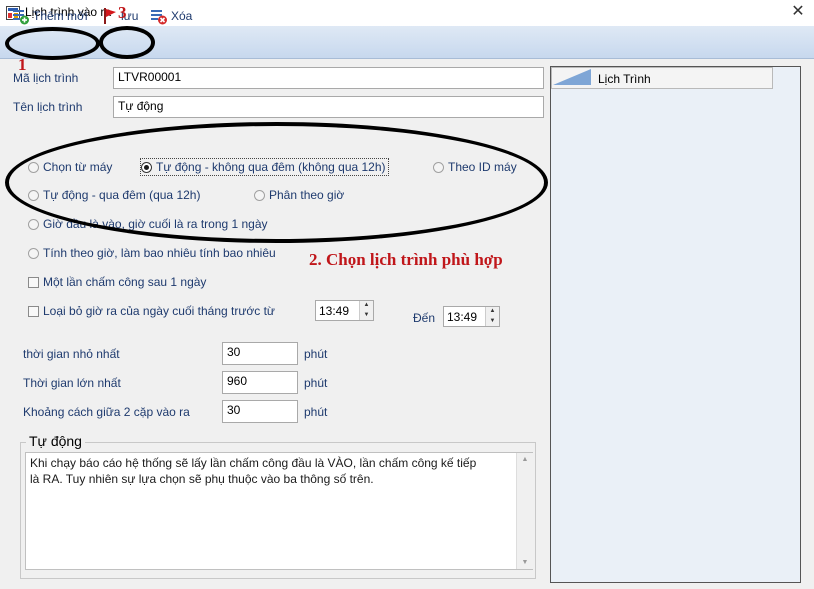 Image resolution: width=814 pixels, height=589 pixels. Describe the element at coordinates (260, 411) in the screenshot. I see `gap-input: 30` at that location.